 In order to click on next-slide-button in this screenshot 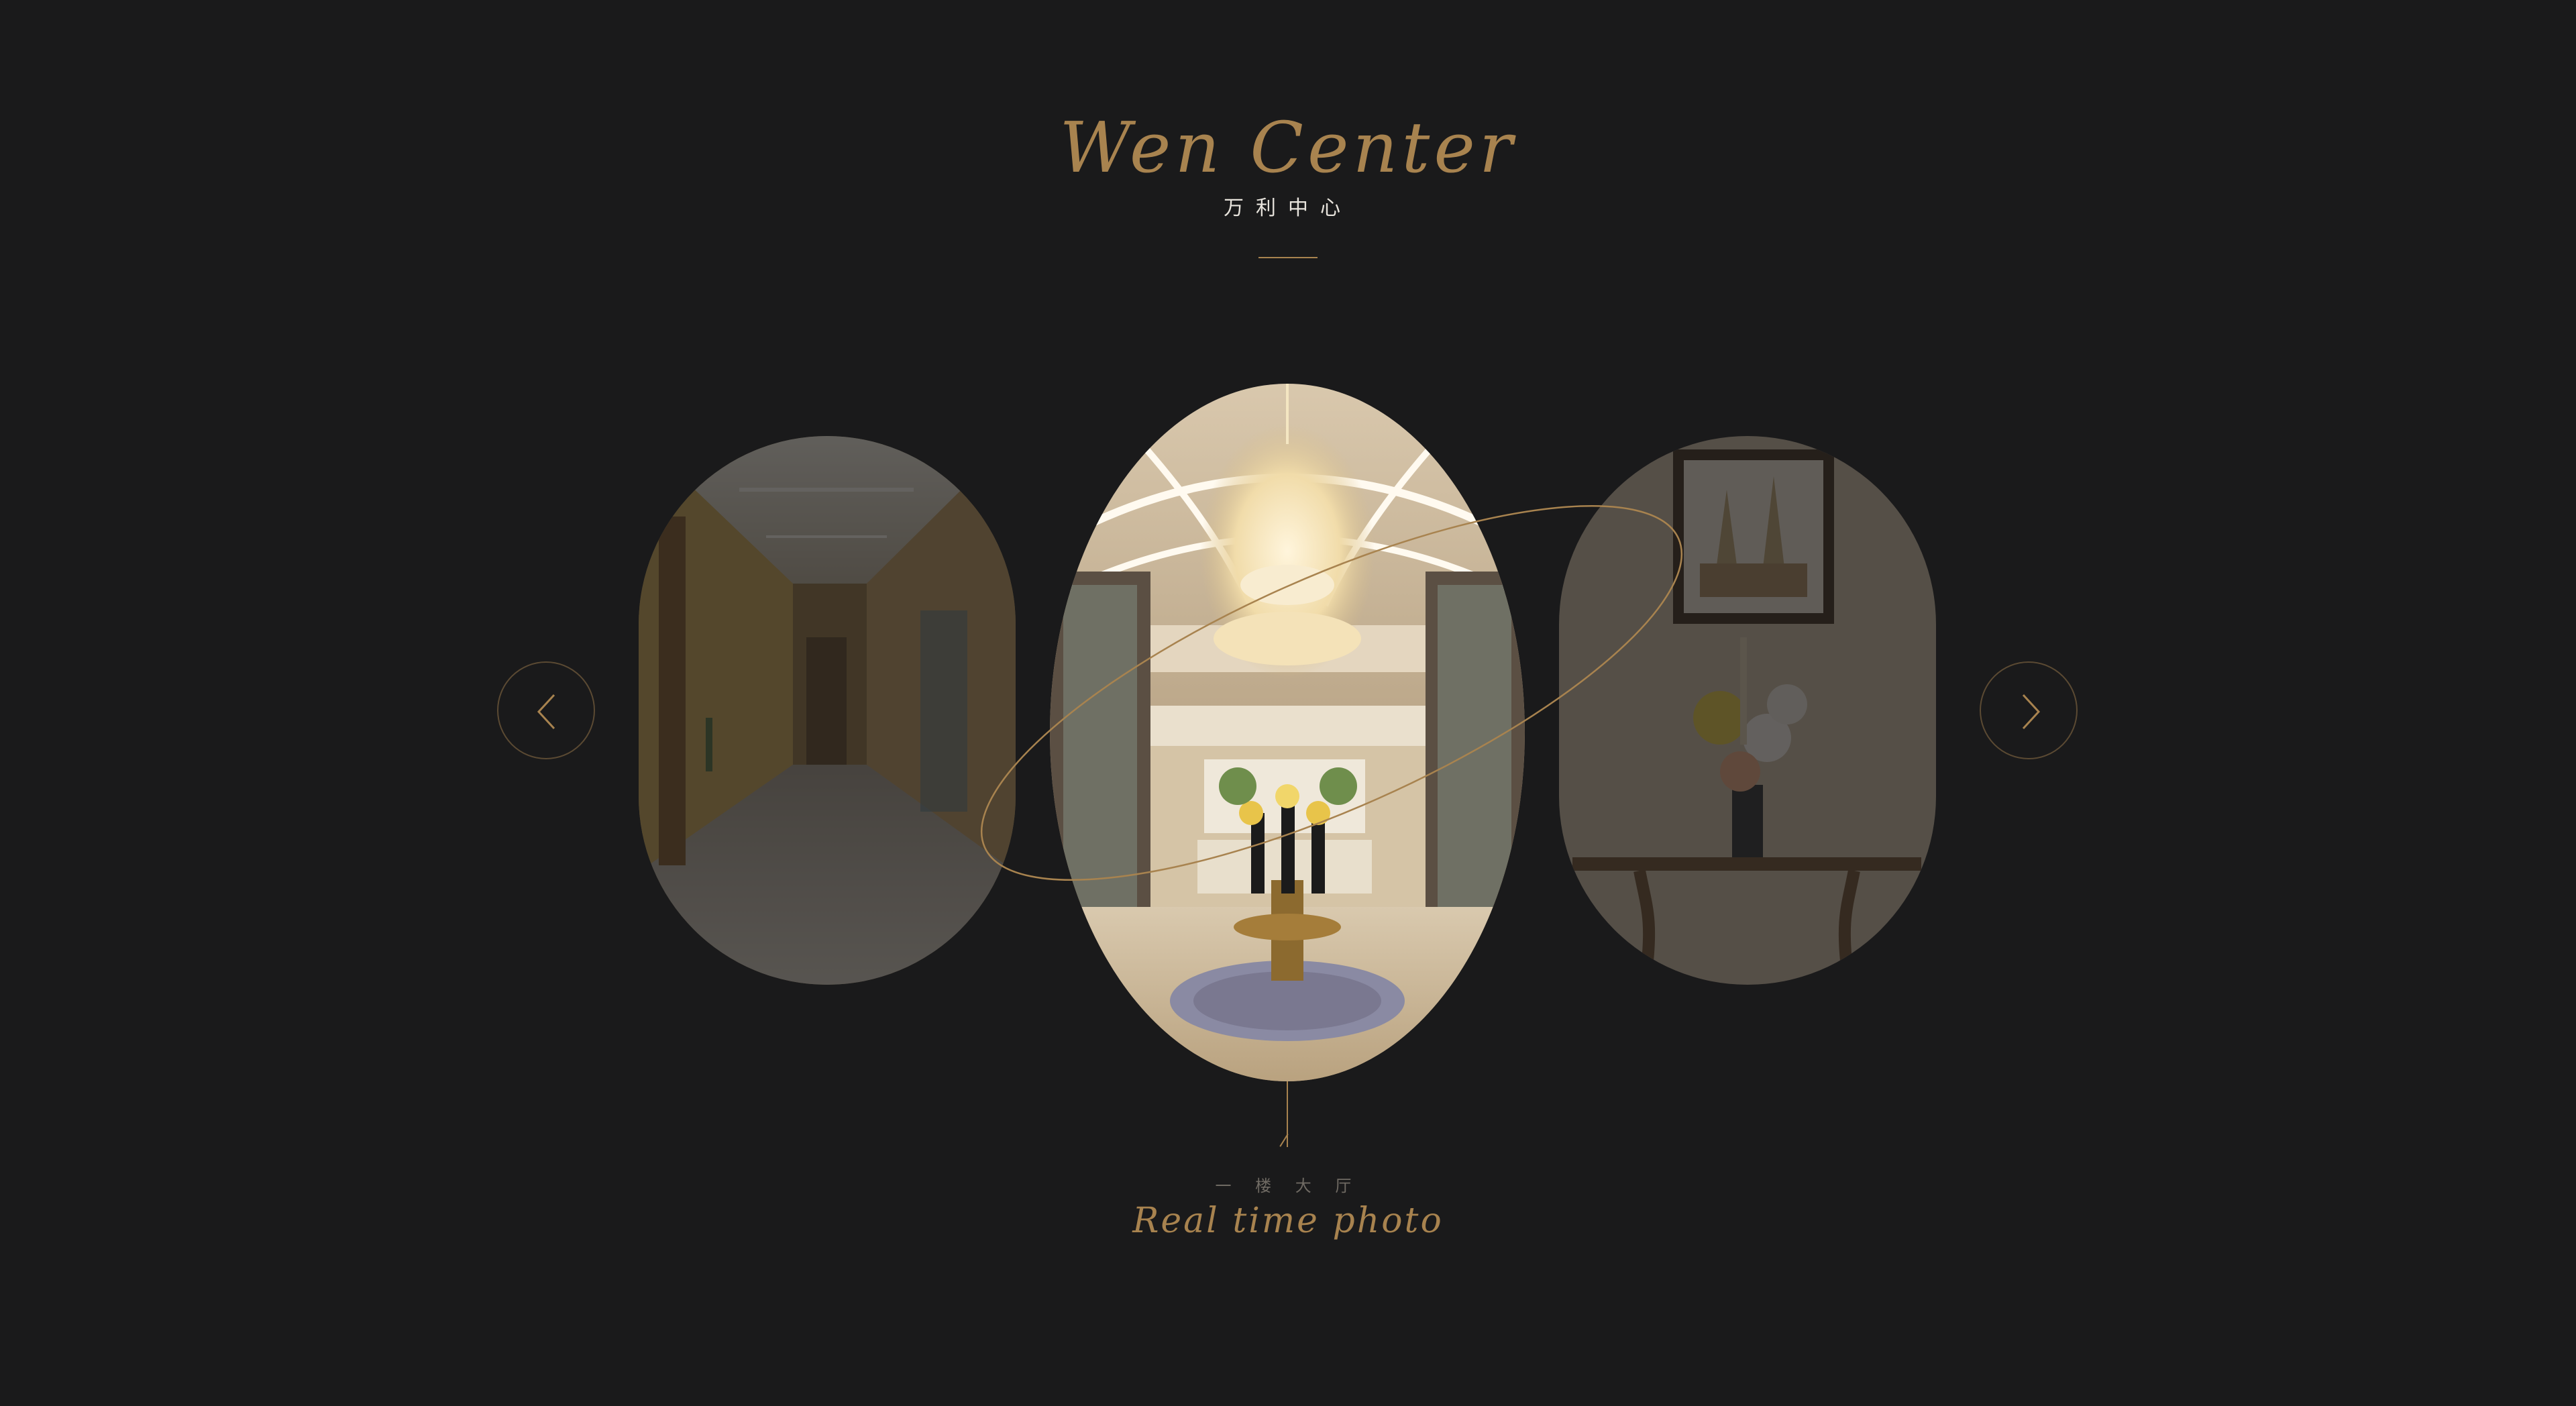, I will do `click(2029, 710)`.